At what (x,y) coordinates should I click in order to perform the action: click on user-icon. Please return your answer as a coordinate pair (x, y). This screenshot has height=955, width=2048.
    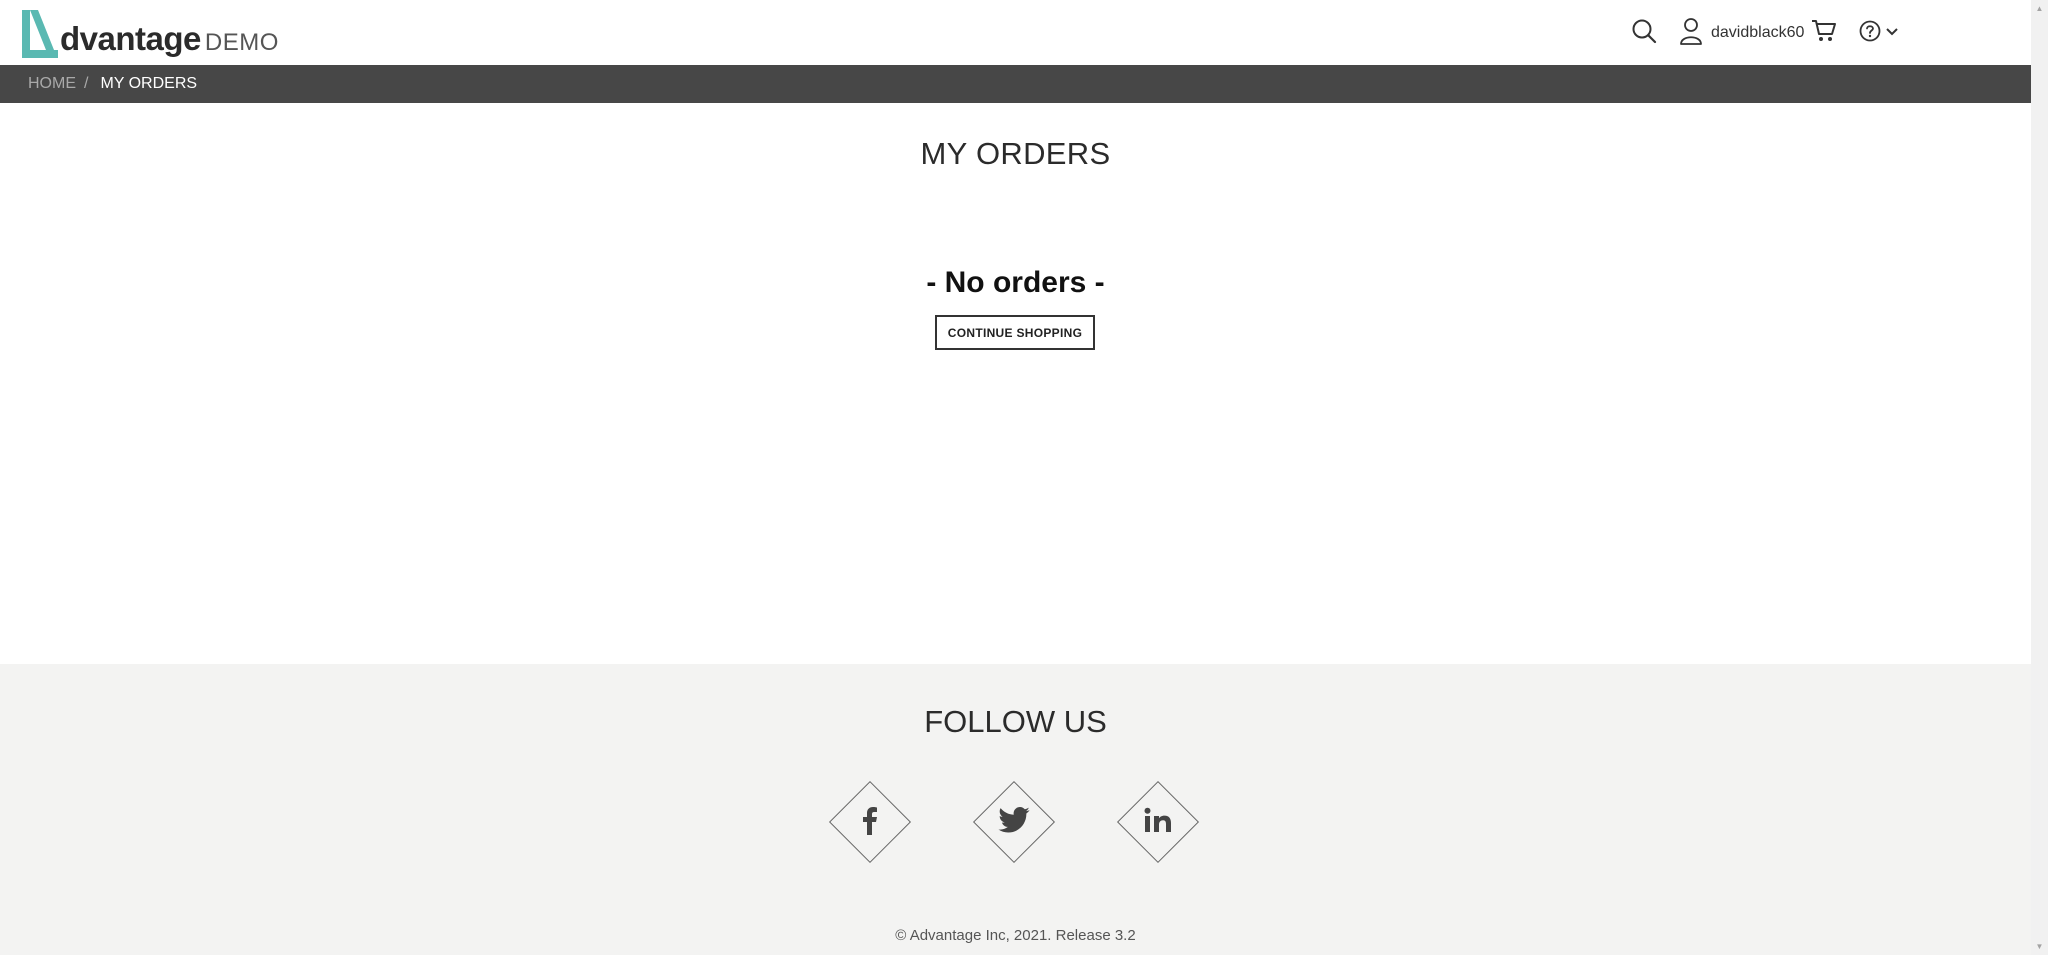
    Looking at the image, I should click on (1691, 33).